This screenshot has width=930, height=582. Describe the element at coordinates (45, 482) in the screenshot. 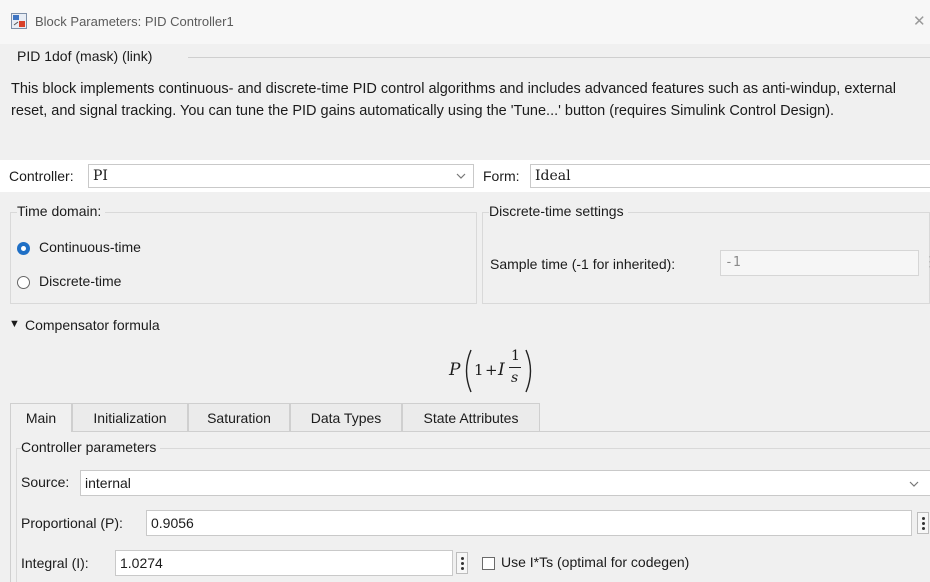

I see `source-label: Source:` at that location.